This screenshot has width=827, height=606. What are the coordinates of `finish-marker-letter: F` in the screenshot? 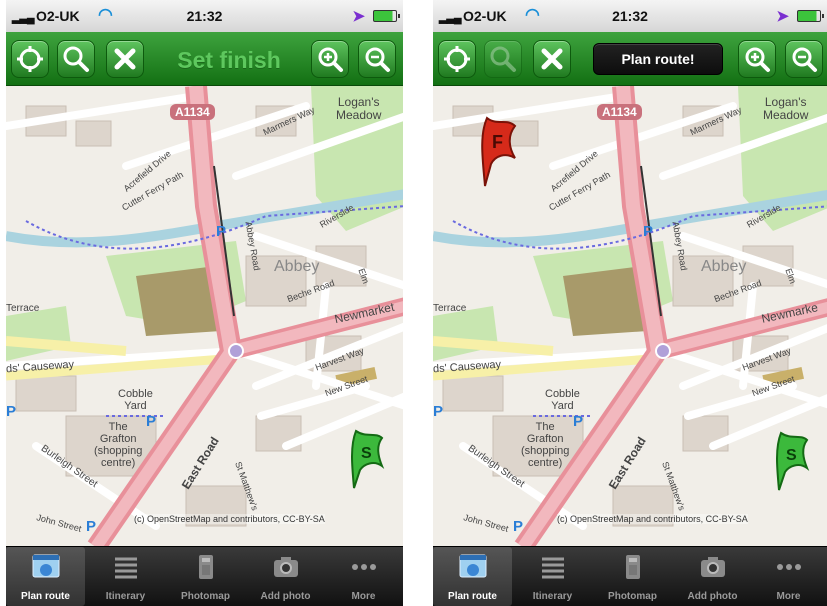 It's located at (497, 142).